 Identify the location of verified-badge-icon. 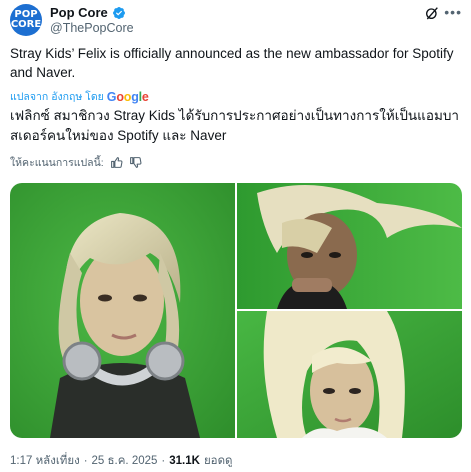
(118, 12).